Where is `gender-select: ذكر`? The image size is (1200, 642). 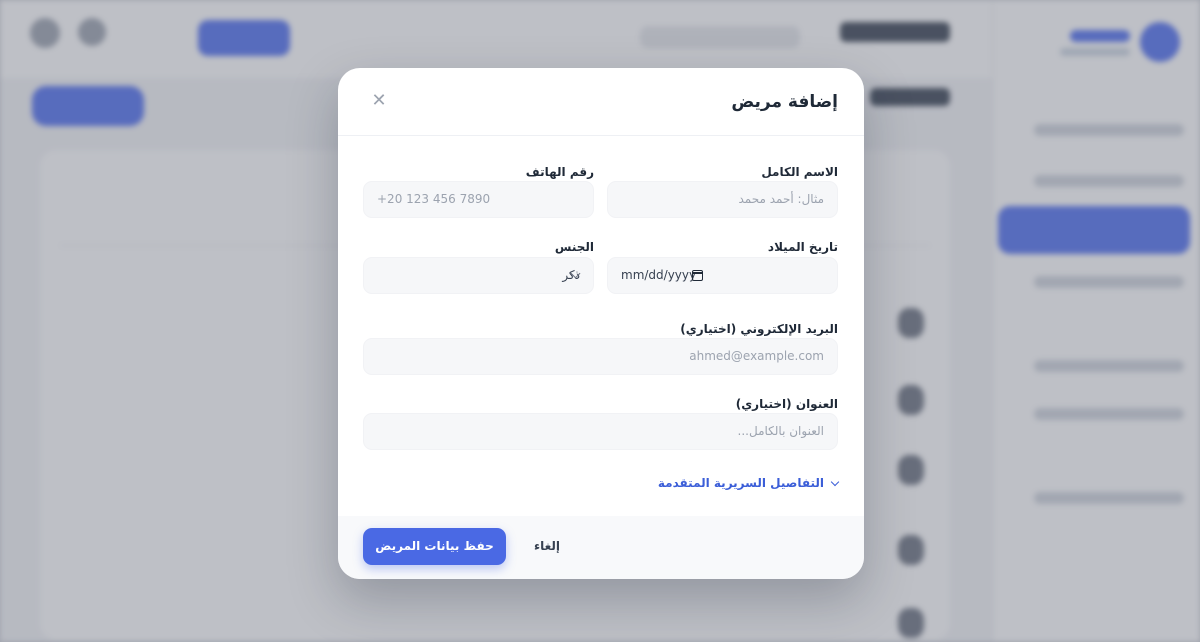
gender-select: ذكر is located at coordinates (478, 275).